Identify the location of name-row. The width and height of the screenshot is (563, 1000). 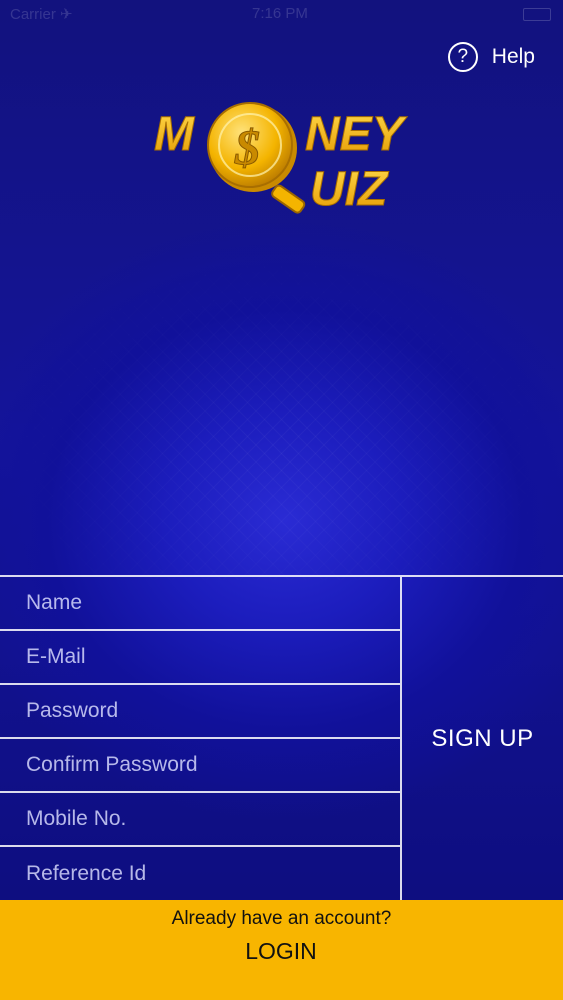
(200, 604).